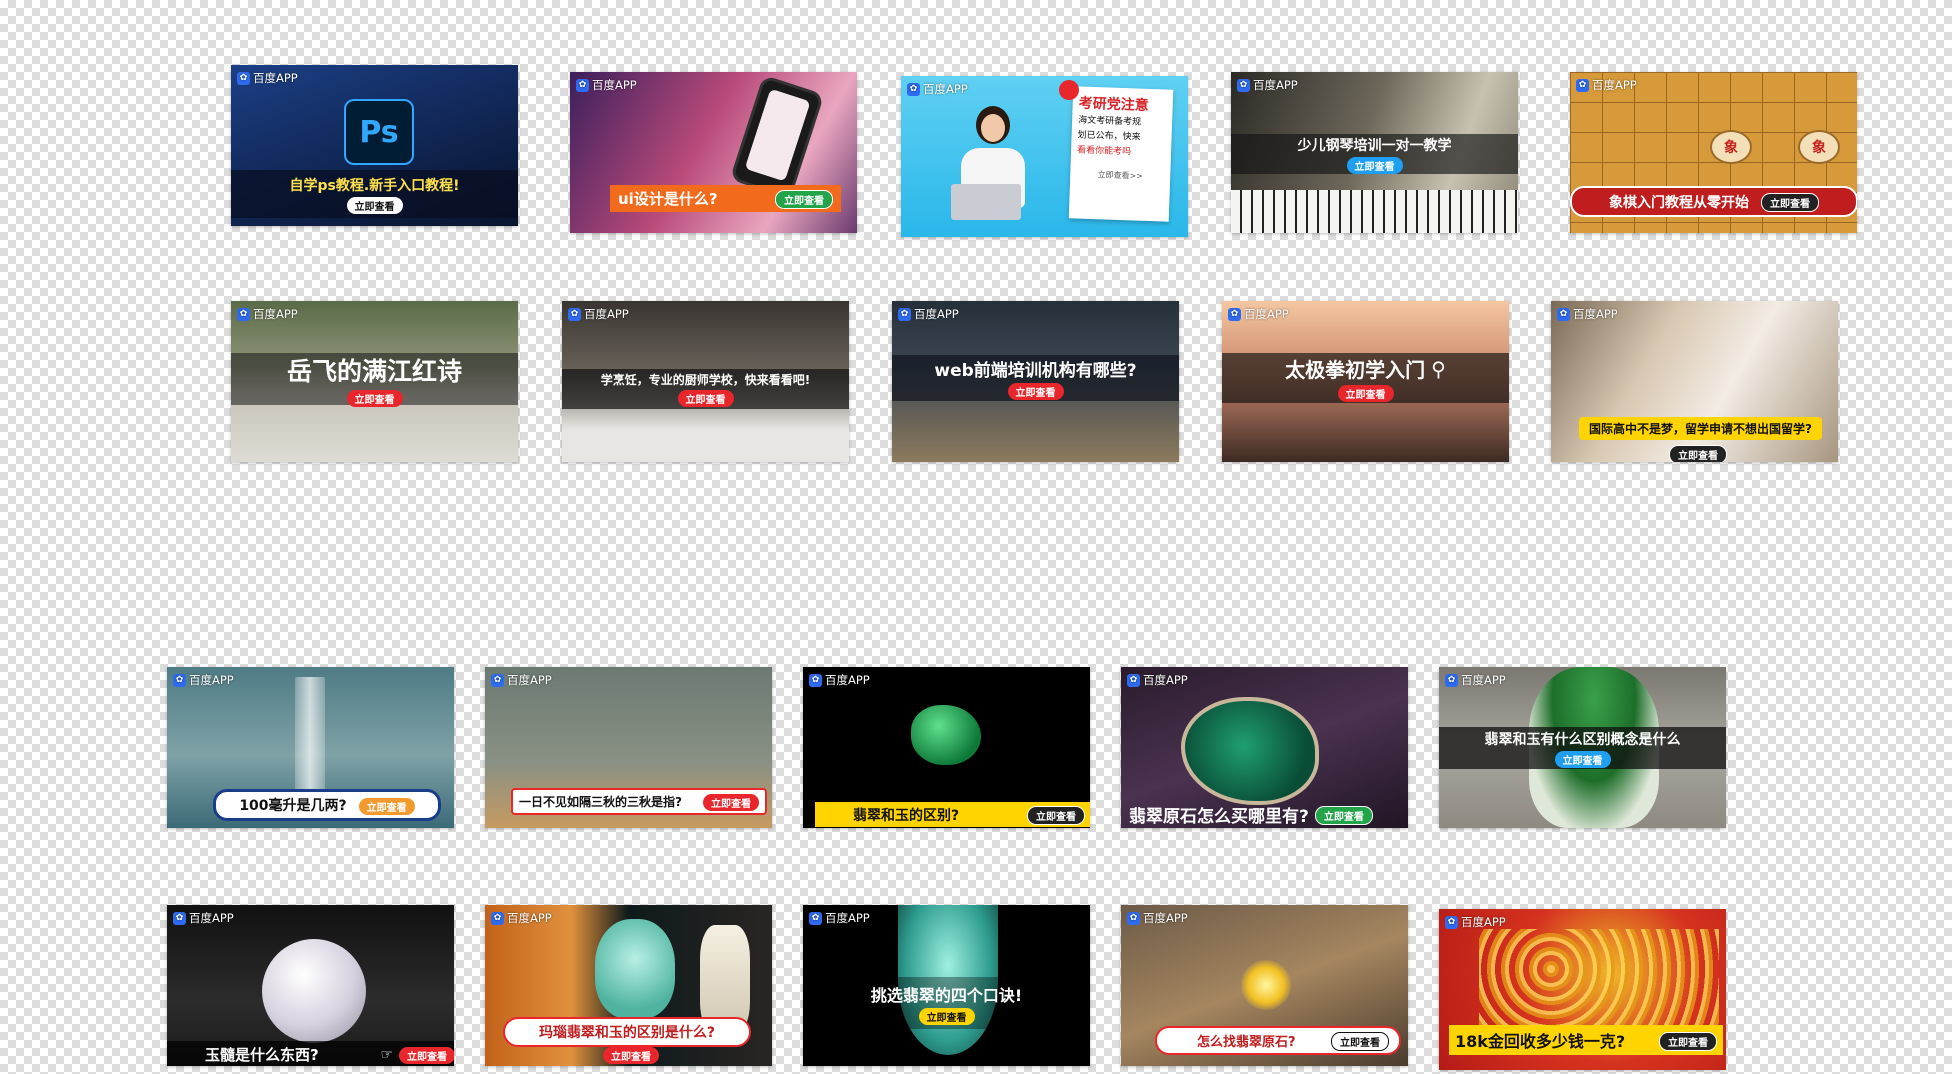 This screenshot has height=1074, width=1952. I want to click on ad-card-ui-design: ✿ 百度APP ui设计是什么? 立即查看, so click(713, 152).